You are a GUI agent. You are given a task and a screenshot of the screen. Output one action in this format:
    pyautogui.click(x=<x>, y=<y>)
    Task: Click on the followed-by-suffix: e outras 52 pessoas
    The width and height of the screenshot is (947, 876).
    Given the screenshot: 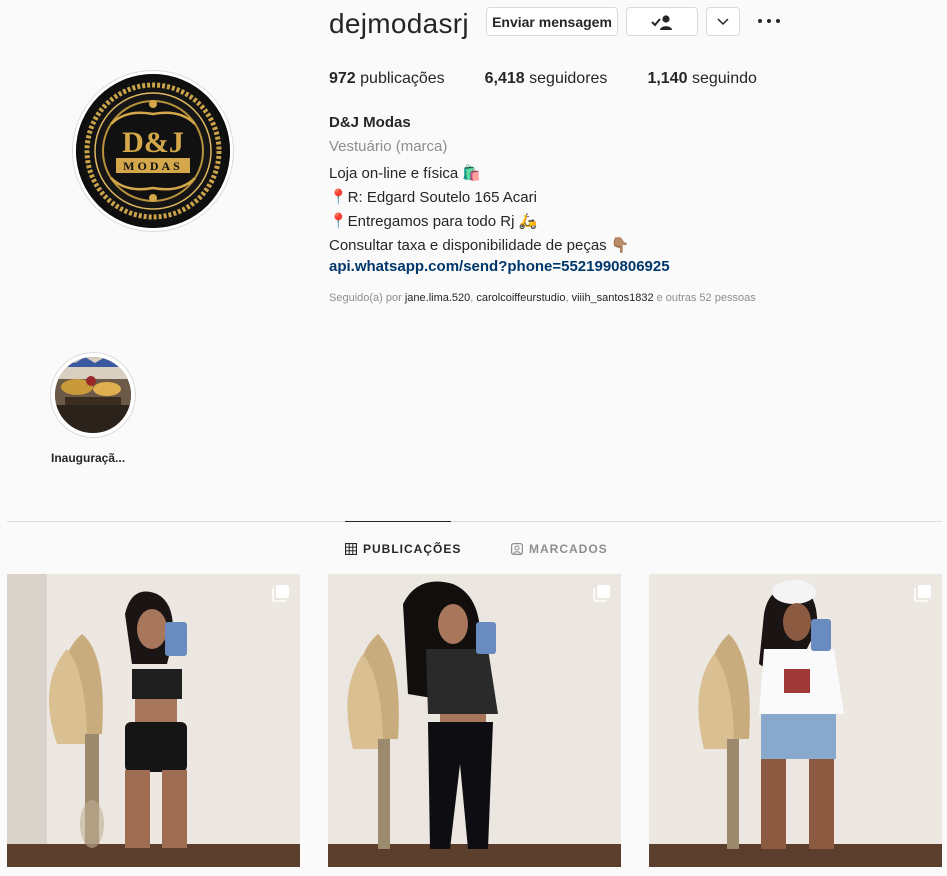 What is the action you would take?
    pyautogui.click(x=706, y=298)
    